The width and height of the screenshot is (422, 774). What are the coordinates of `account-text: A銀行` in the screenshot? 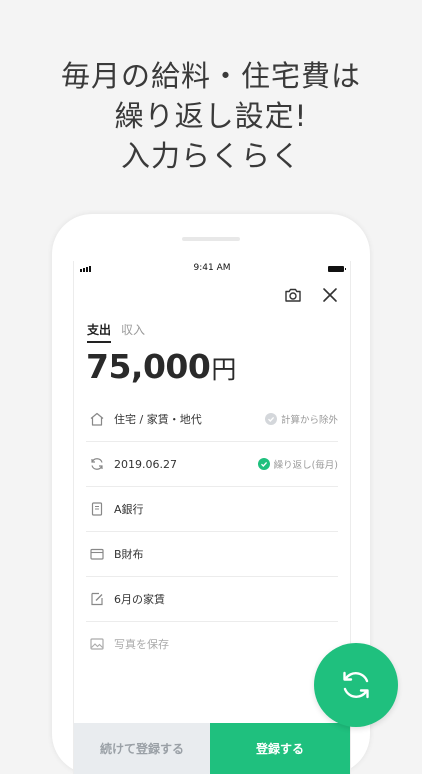 It's located at (129, 509).